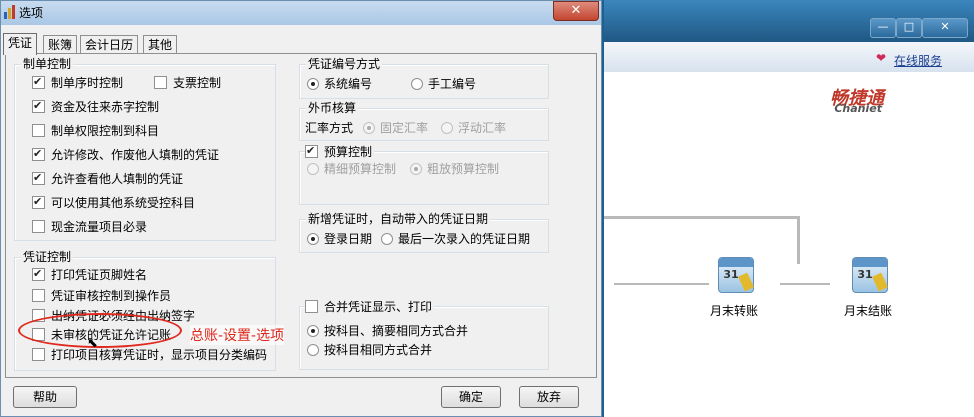 The image size is (974, 417). I want to click on tab-zhangbu: 账簿, so click(60, 44).